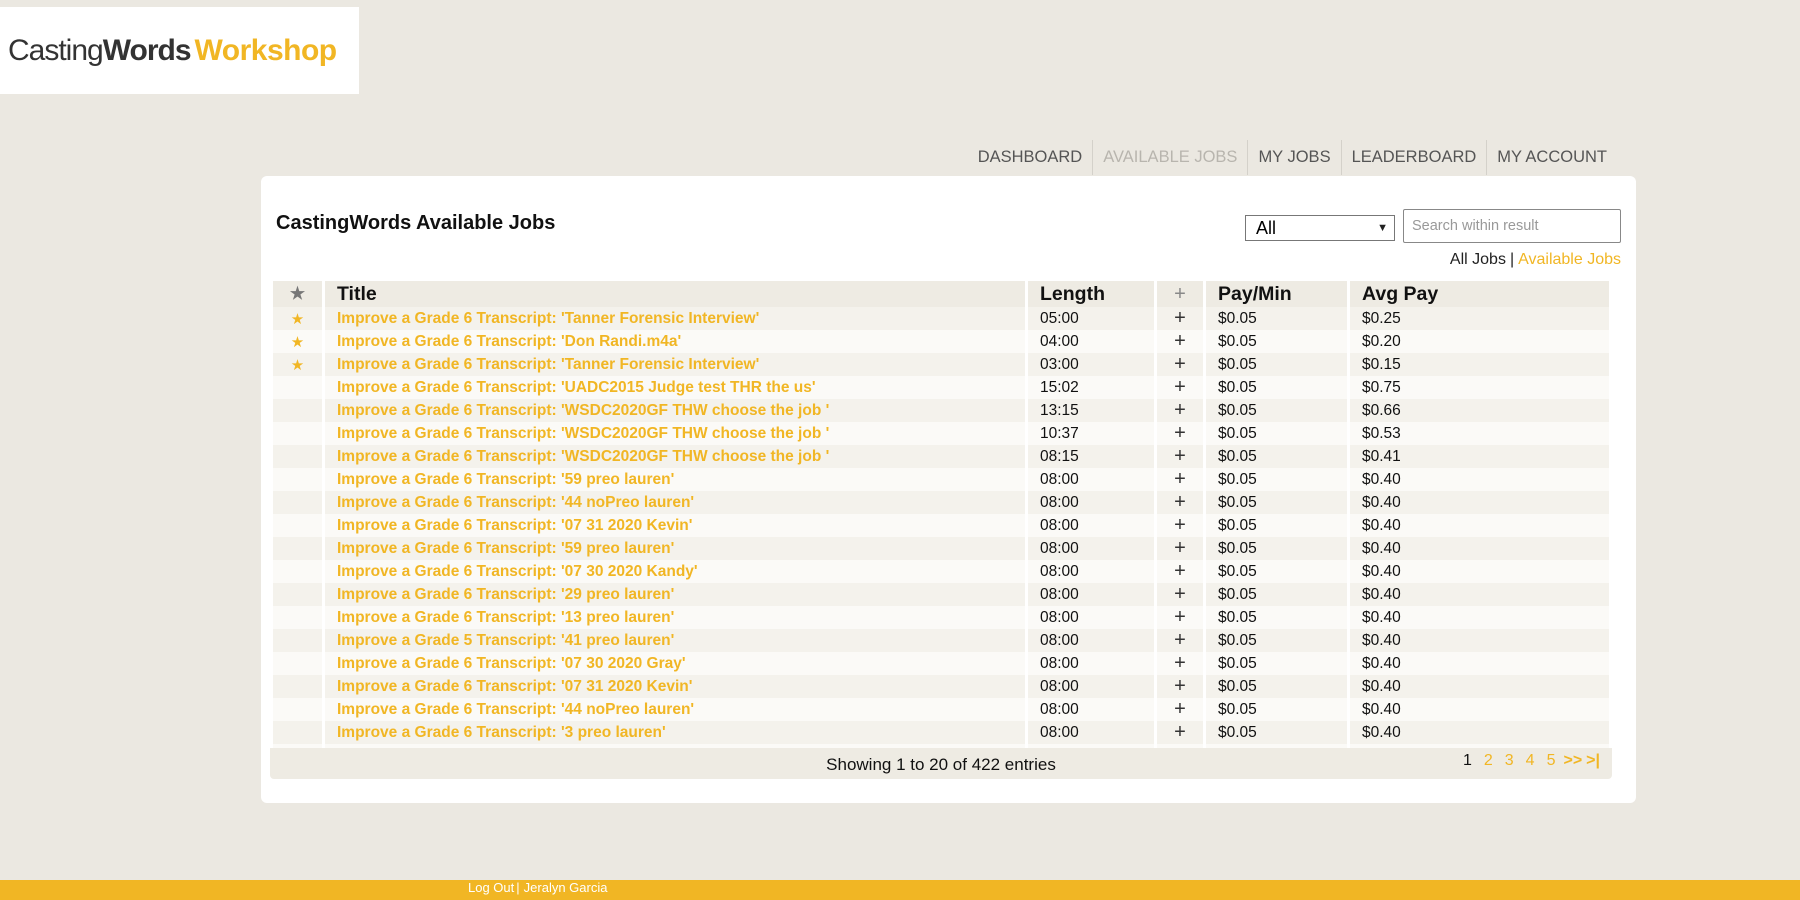 The width and height of the screenshot is (1800, 900). Describe the element at coordinates (100, 51) in the screenshot. I see `logo-casting: CastingWords` at that location.